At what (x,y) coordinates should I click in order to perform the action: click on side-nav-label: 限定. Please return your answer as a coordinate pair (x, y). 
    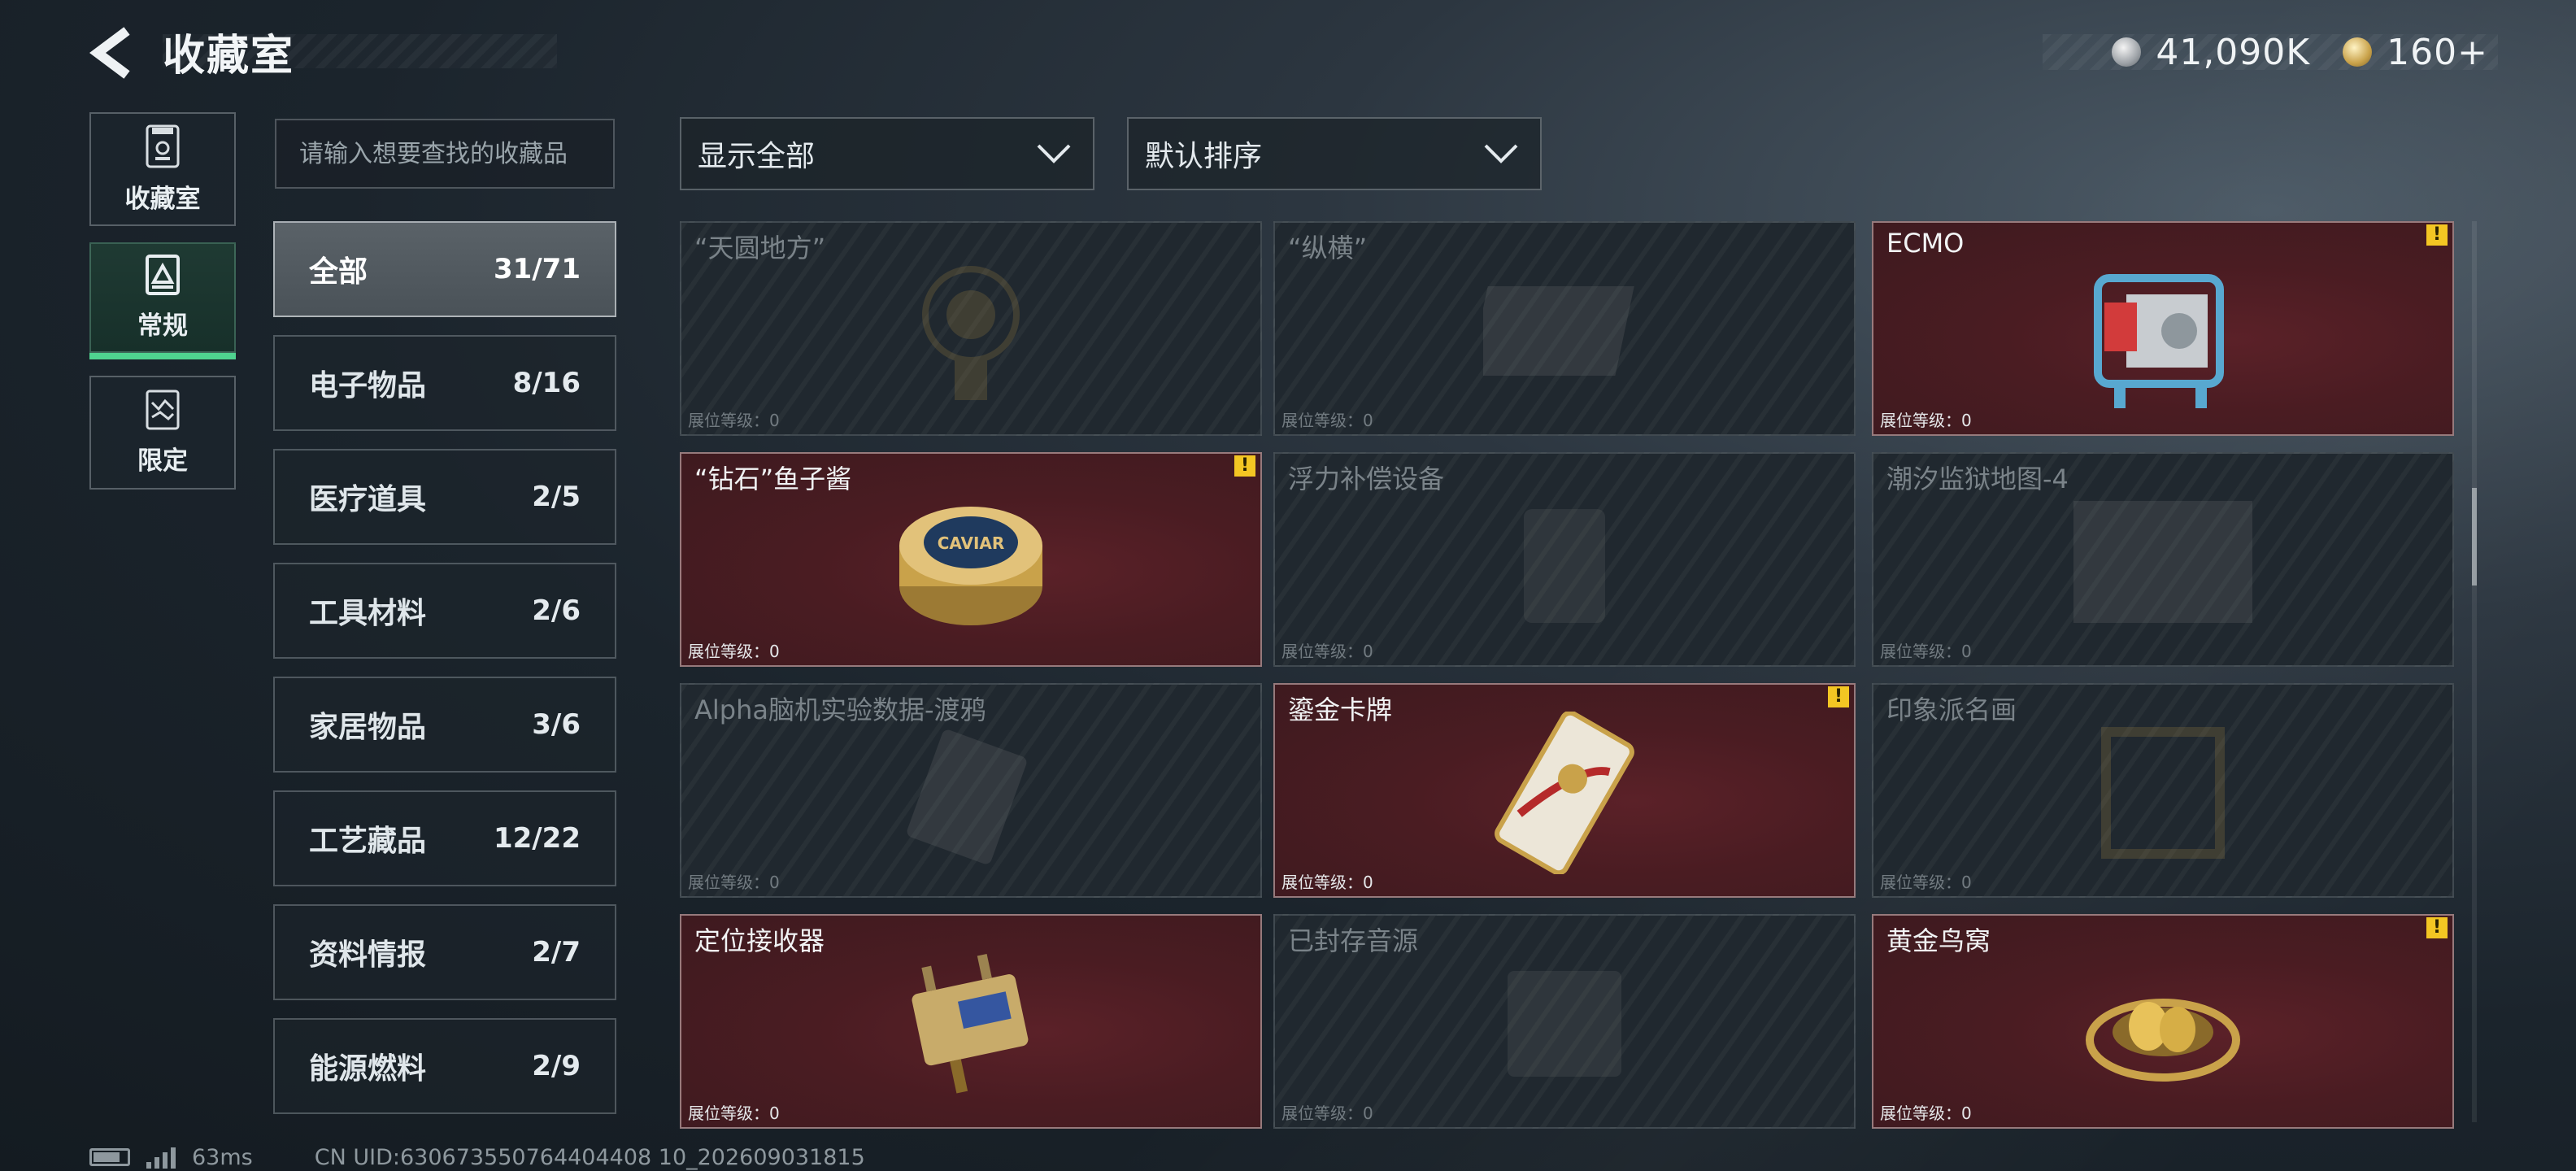
    Looking at the image, I should click on (163, 461).